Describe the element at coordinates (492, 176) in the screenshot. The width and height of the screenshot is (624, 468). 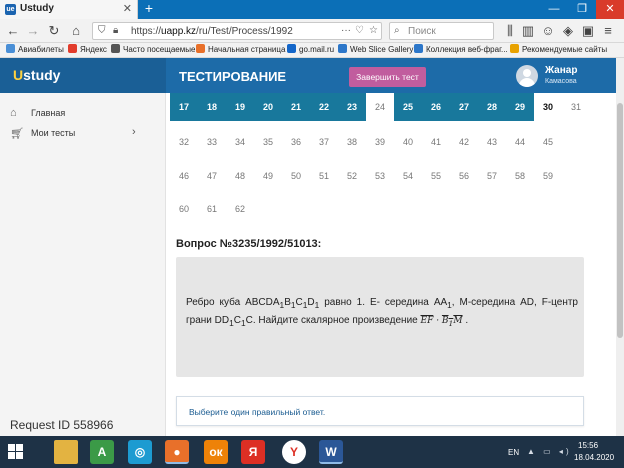
I see `question-number-57: 57` at that location.